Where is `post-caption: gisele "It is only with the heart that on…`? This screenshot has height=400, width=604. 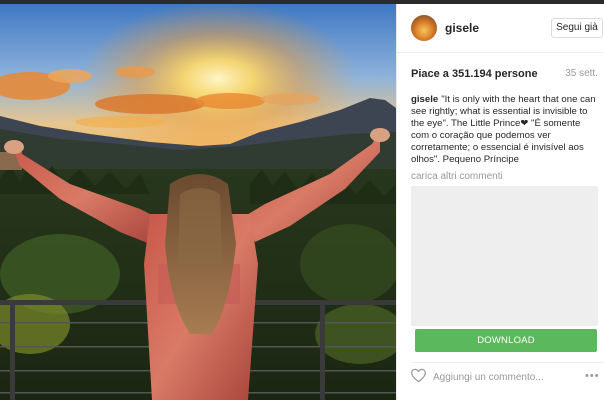
post-caption: gisele "It is only with the heart that on… is located at coordinates (506, 130).